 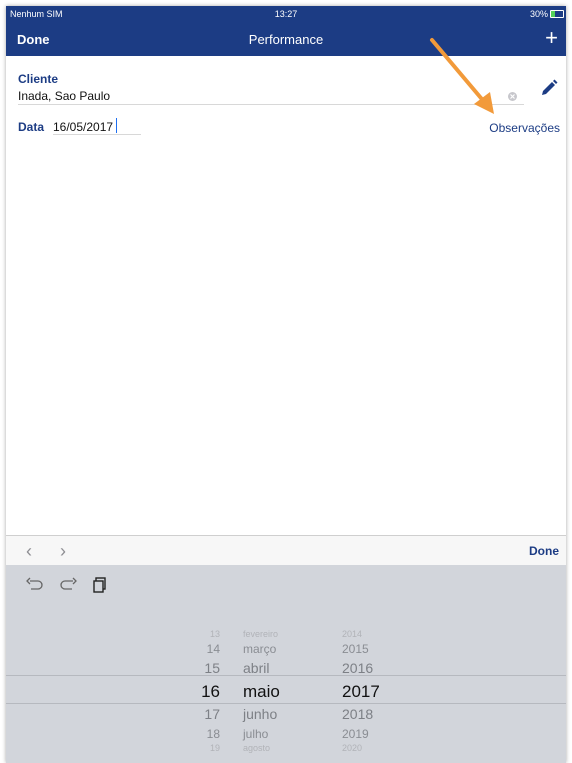 I want to click on clock: 13:27, so click(x=286, y=14).